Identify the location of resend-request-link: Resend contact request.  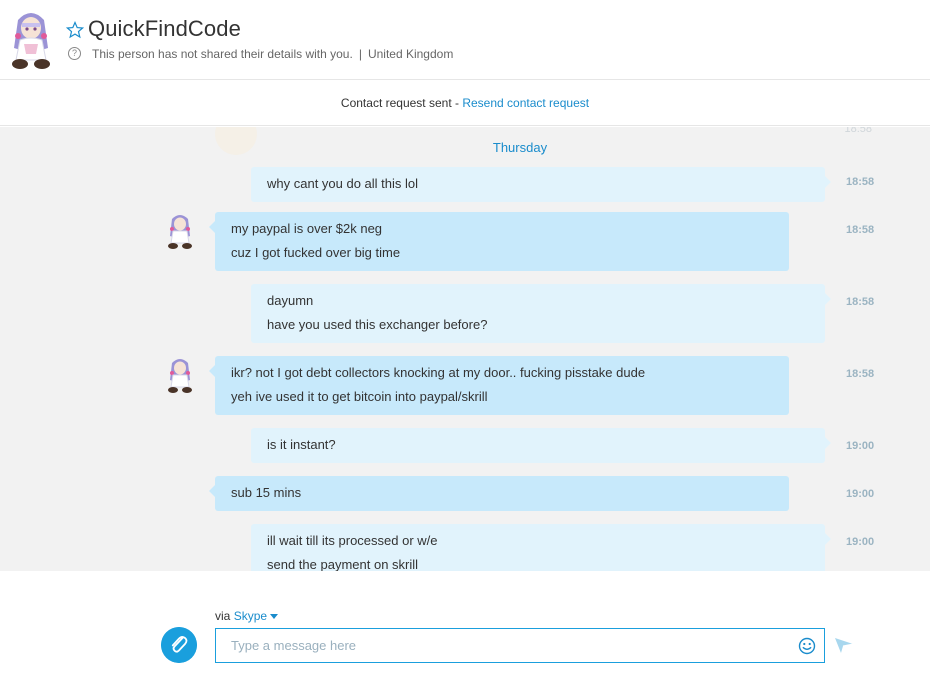
(525, 103).